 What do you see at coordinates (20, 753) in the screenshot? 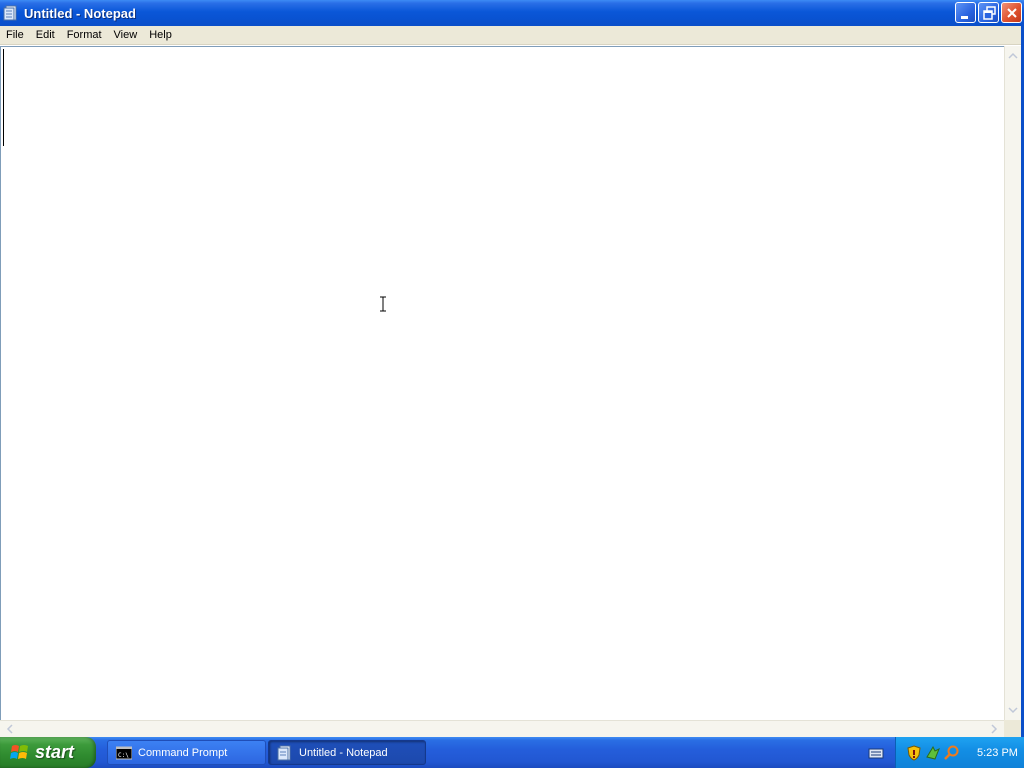
I see `windows-logo-icon` at bounding box center [20, 753].